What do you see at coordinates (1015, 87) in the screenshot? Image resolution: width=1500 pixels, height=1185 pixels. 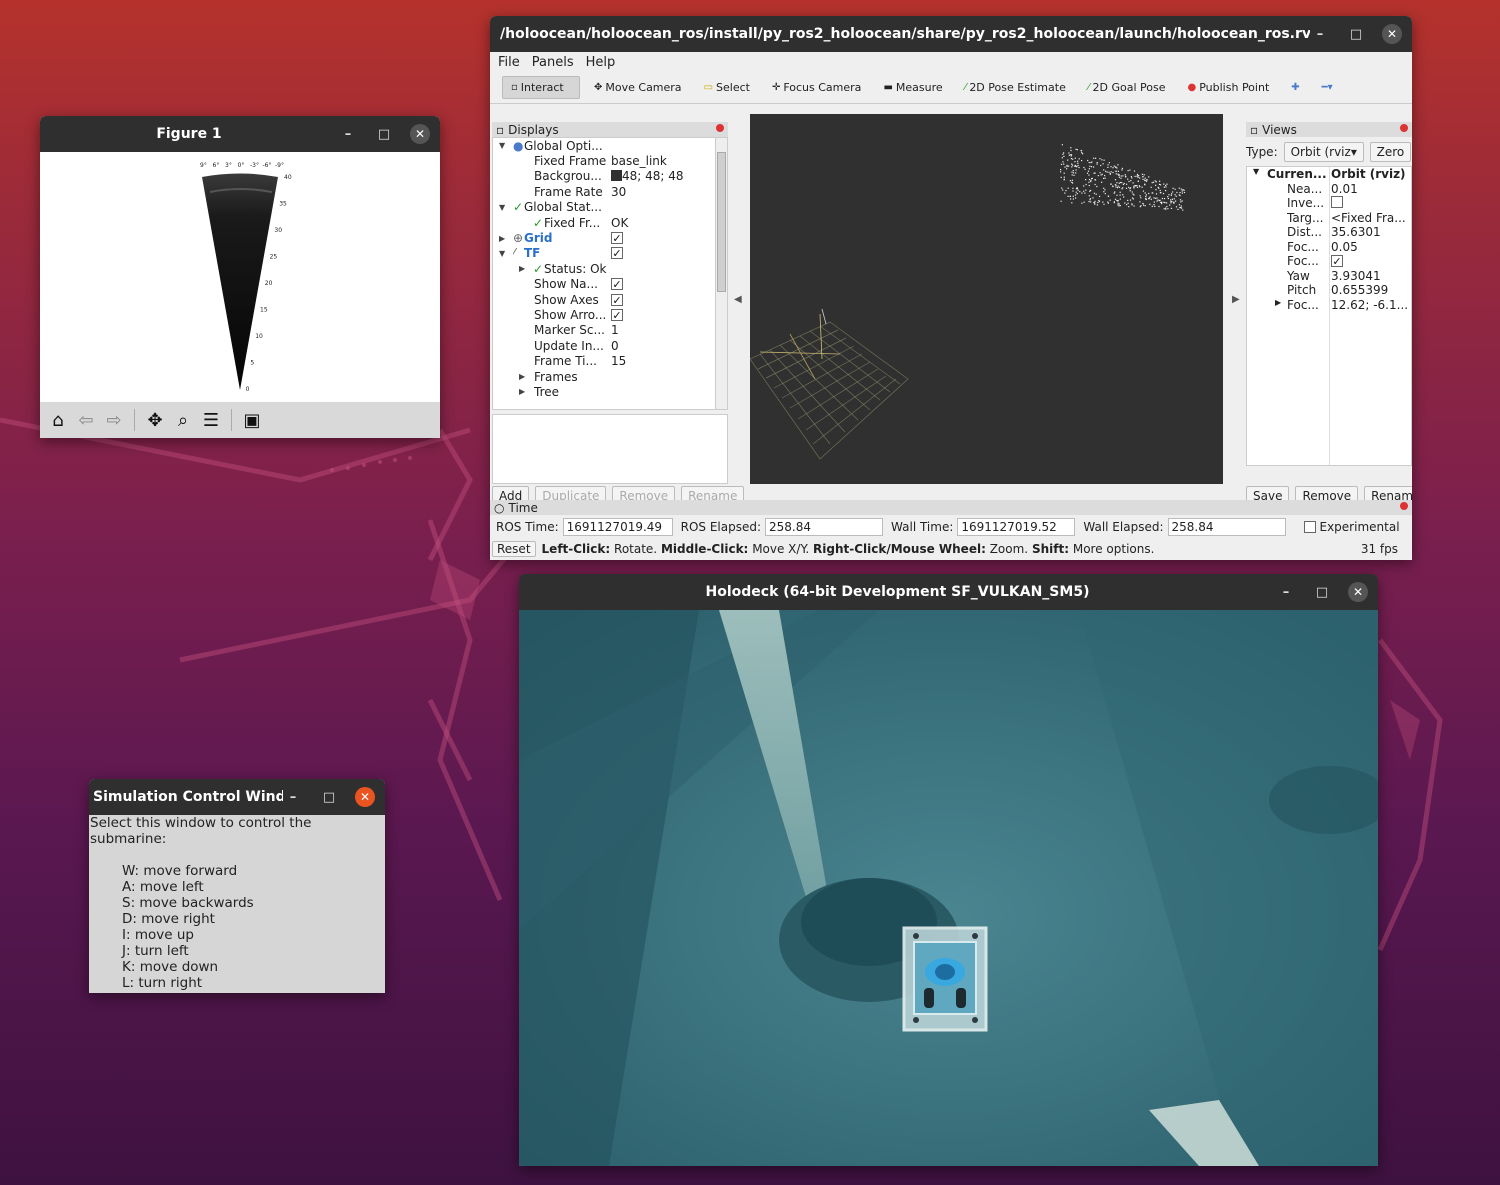 I see `tool-2d-pose-estimate: ⁄ 2D Pose Estimate` at bounding box center [1015, 87].